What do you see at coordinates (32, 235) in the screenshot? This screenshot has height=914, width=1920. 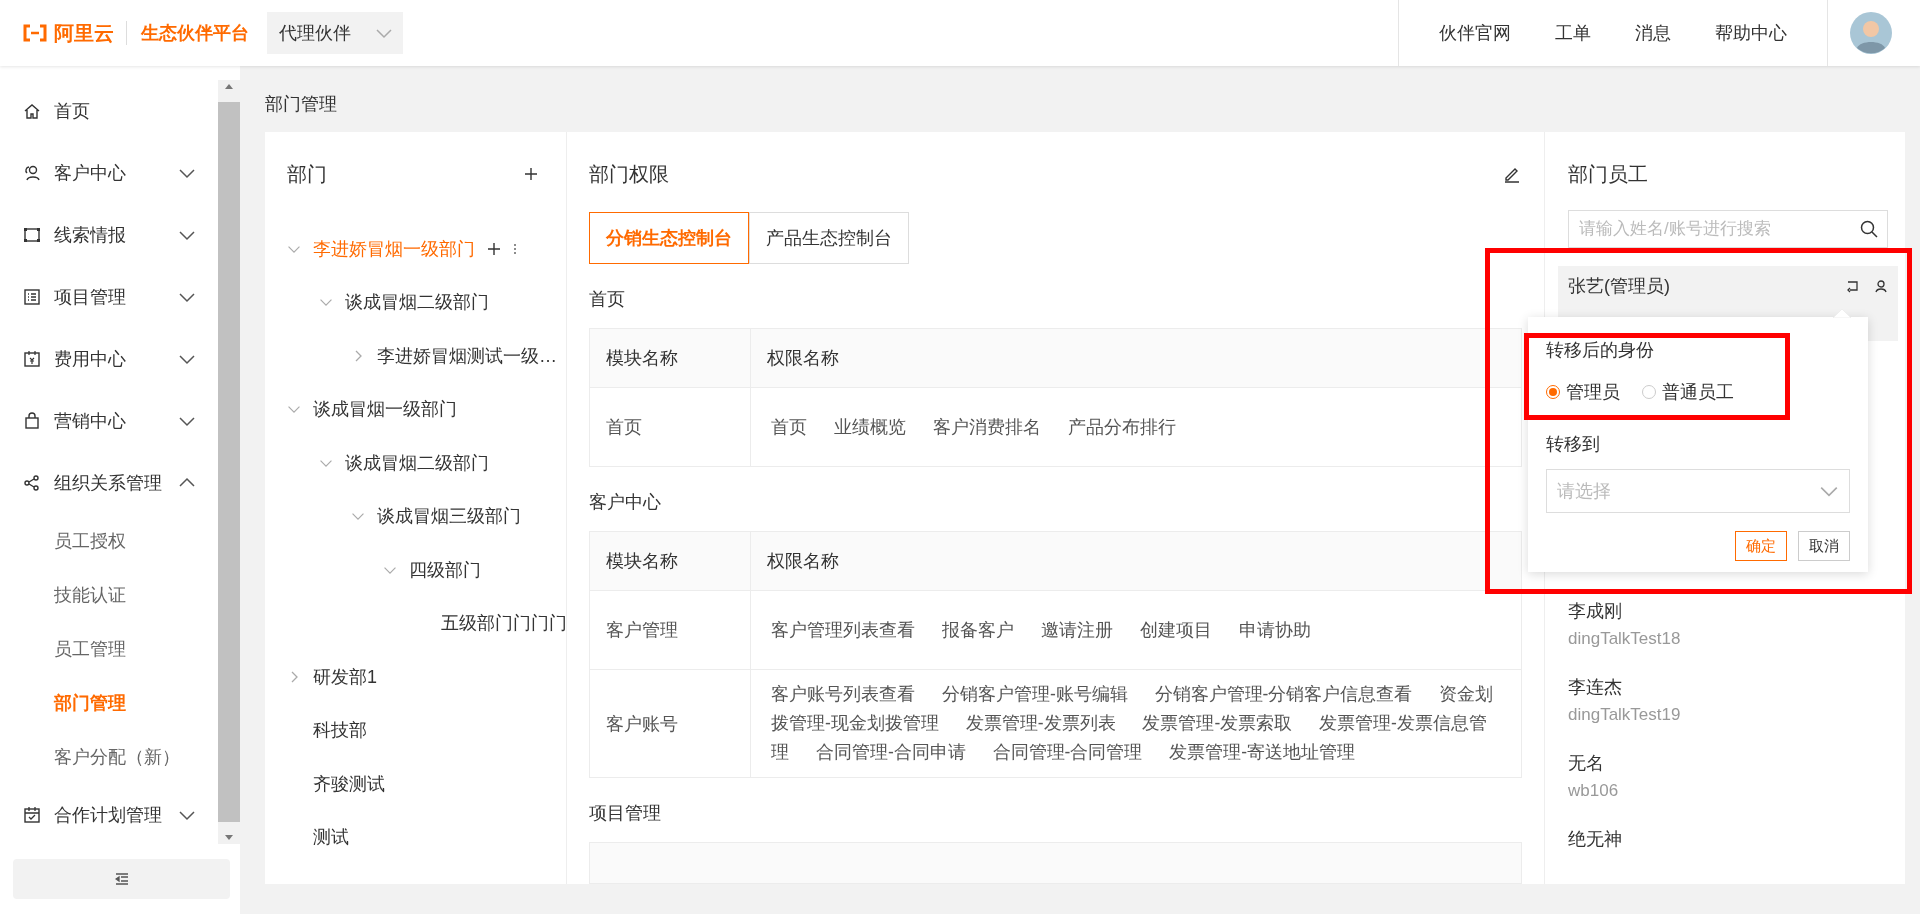 I see `nodes-icon` at bounding box center [32, 235].